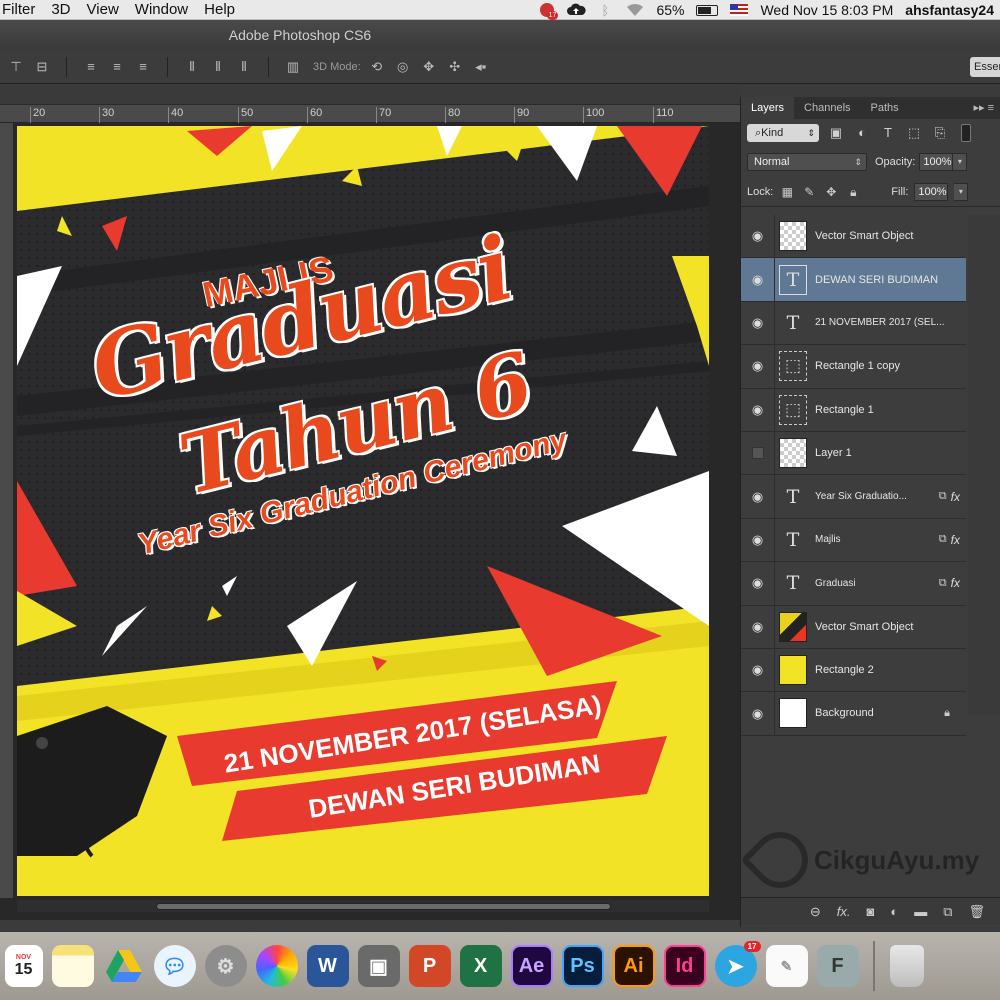  I want to click on cloud-upload-icon, so click(576, 10).